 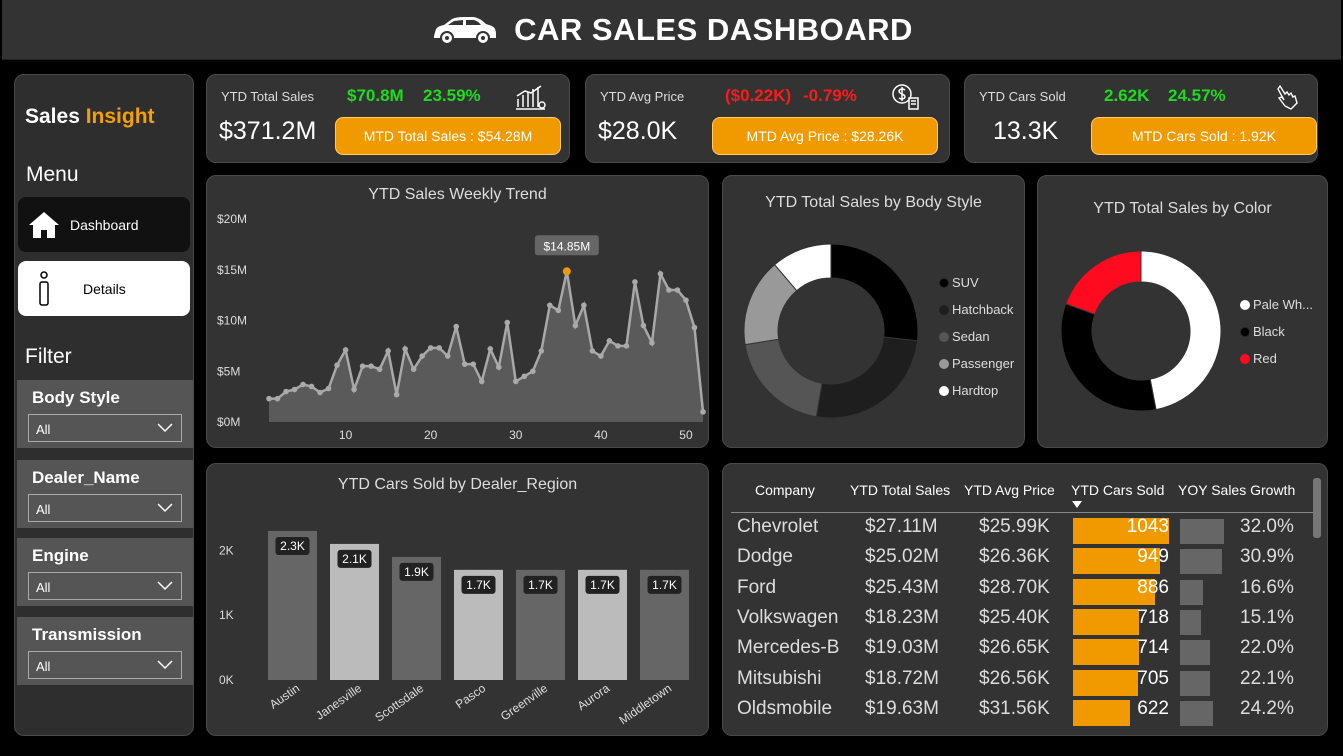 What do you see at coordinates (1258, 358) in the screenshot?
I see `legend-item: Red` at bounding box center [1258, 358].